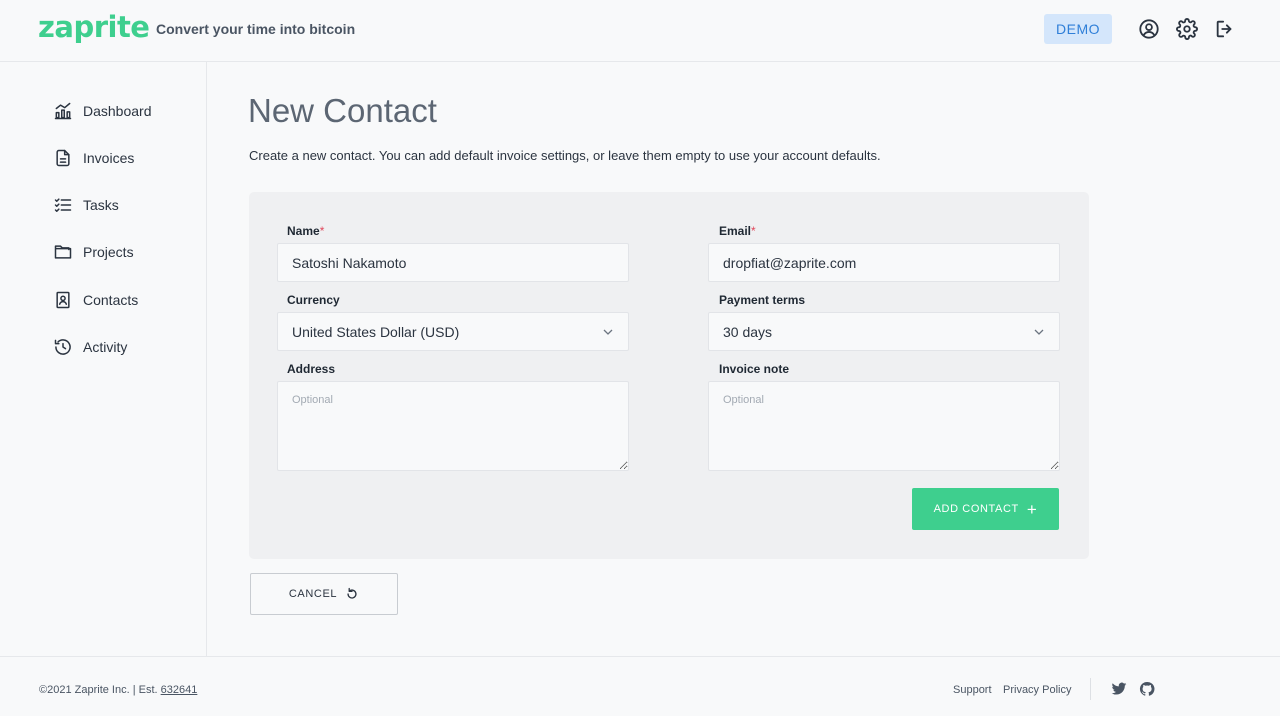 This screenshot has width=1280, height=716. What do you see at coordinates (754, 369) in the screenshot?
I see `invoice-note-label: Invoice note` at bounding box center [754, 369].